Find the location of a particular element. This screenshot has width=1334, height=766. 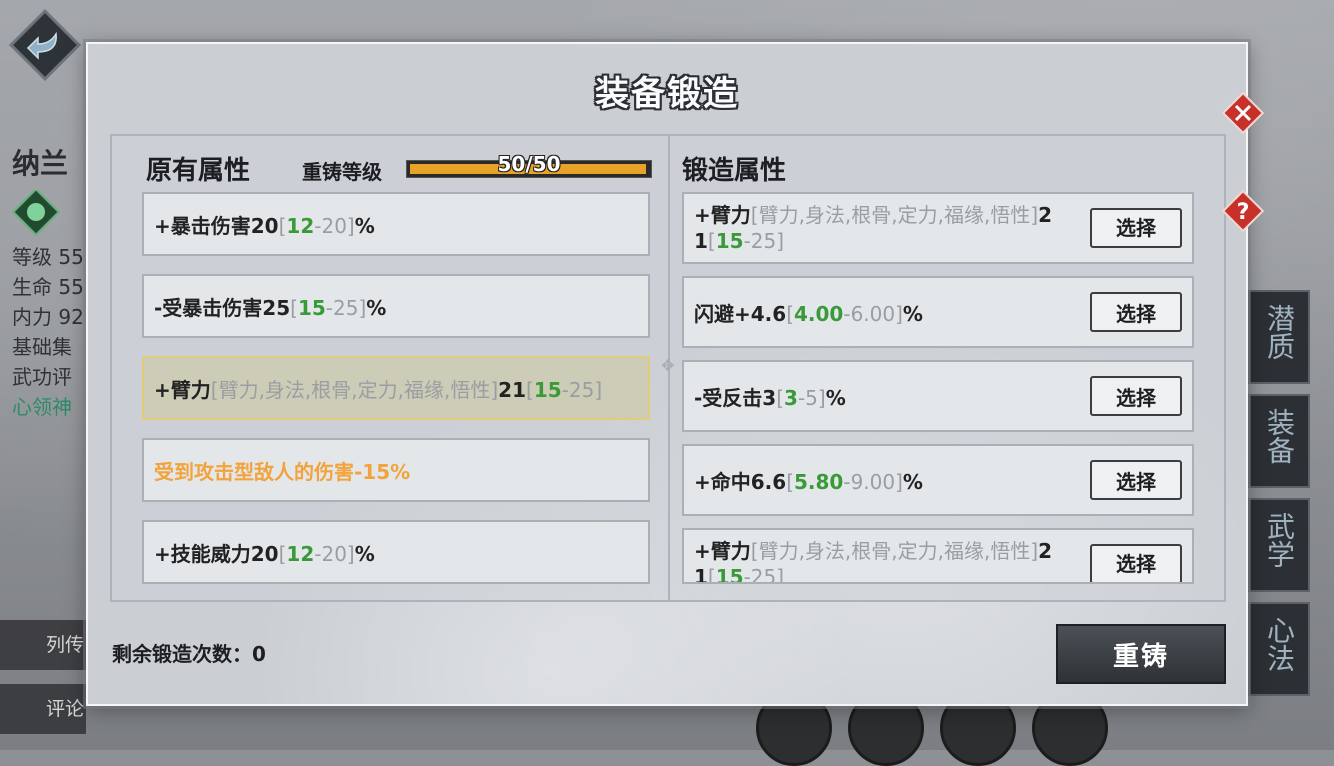

original-attribute: 受到攻击型敌人的伤害-15% is located at coordinates (396, 470).